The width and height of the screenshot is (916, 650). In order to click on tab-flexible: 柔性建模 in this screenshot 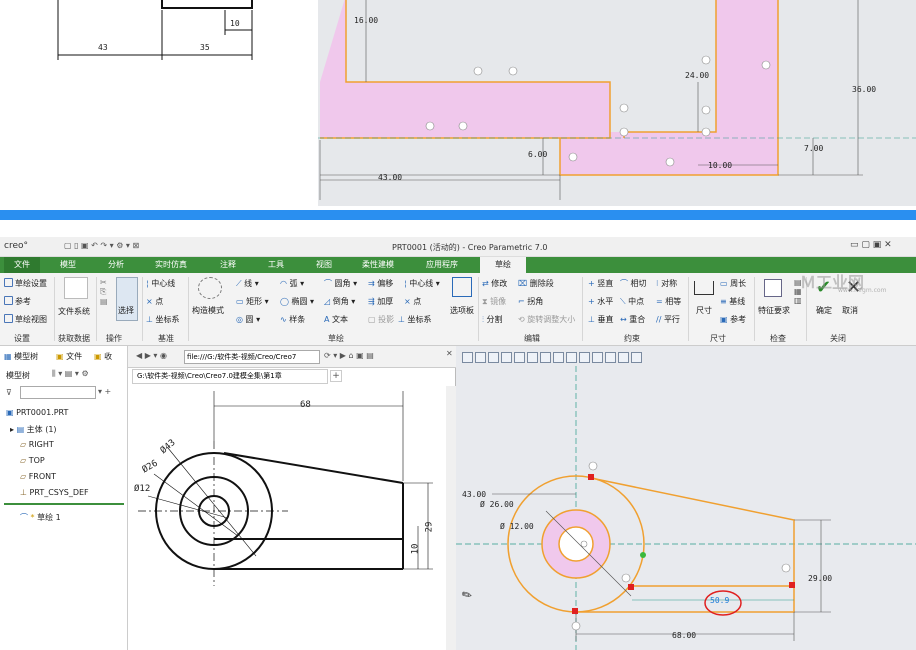, I will do `click(378, 265)`.